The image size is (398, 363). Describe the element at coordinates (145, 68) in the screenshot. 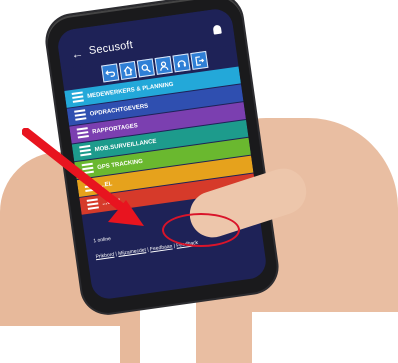

I see `search-icon` at that location.